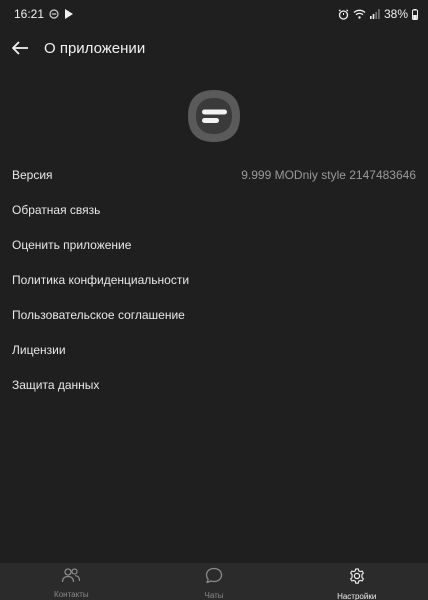 Image resolution: width=428 pixels, height=600 pixels. I want to click on nav-item-label: Чаты, so click(214, 595).